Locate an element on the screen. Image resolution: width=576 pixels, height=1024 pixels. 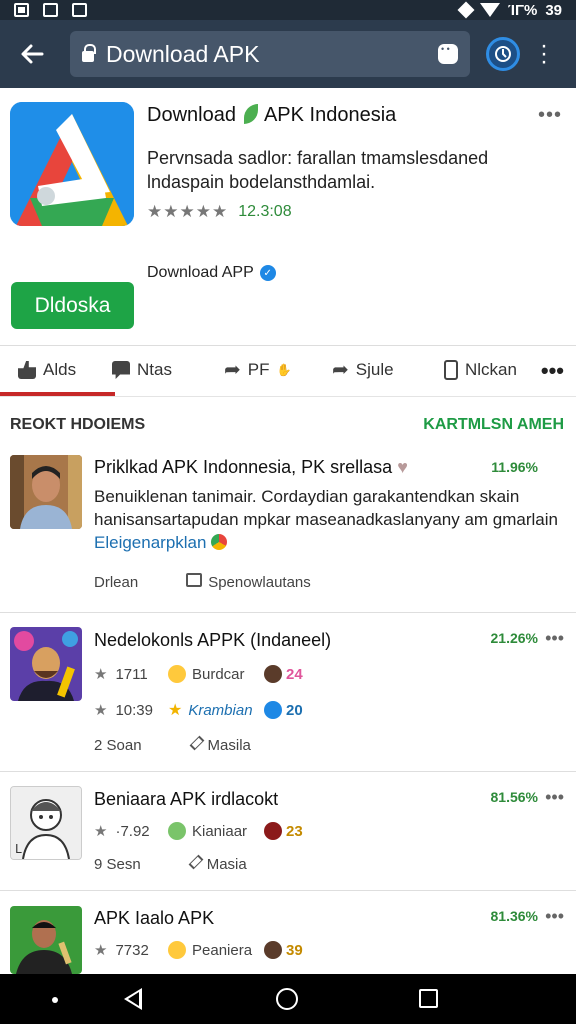
arrow-left-icon is located at coordinates (32, 54).